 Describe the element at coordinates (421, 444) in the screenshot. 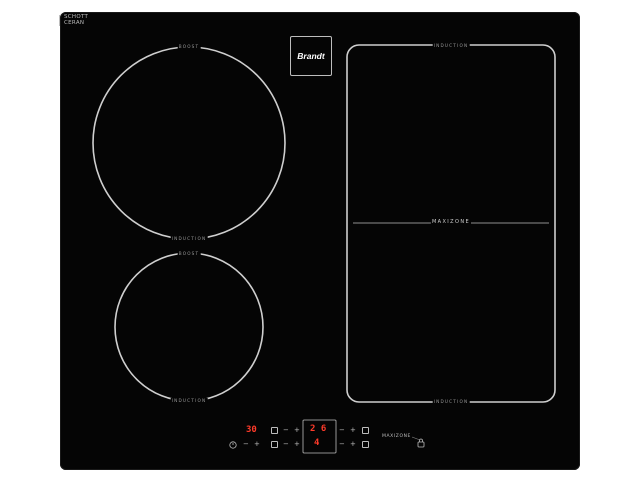

I see `lock-icon` at that location.